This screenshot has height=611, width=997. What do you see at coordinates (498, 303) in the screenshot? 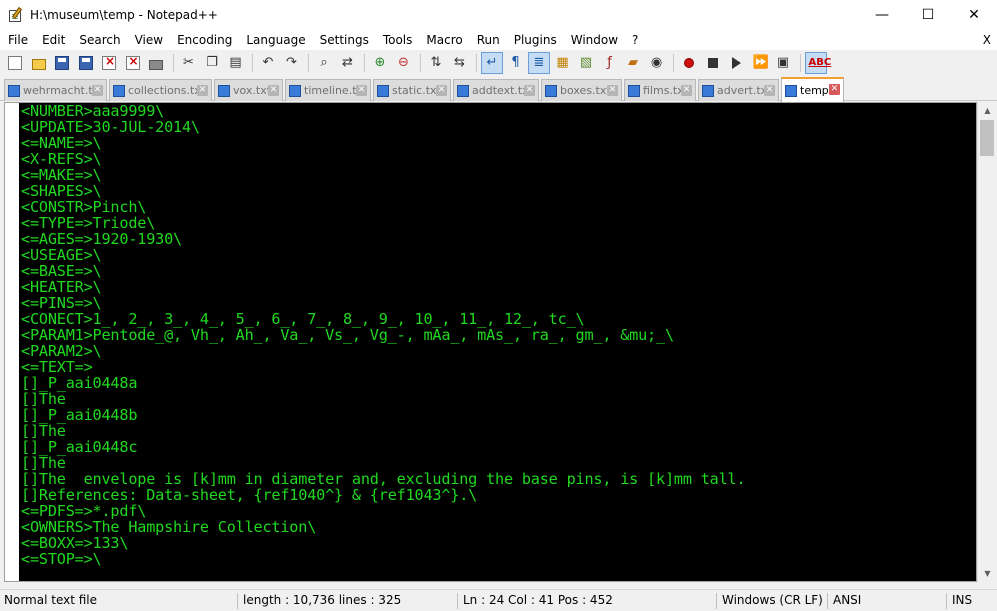
I see `editor-line: <=PINS=>\` at bounding box center [498, 303].